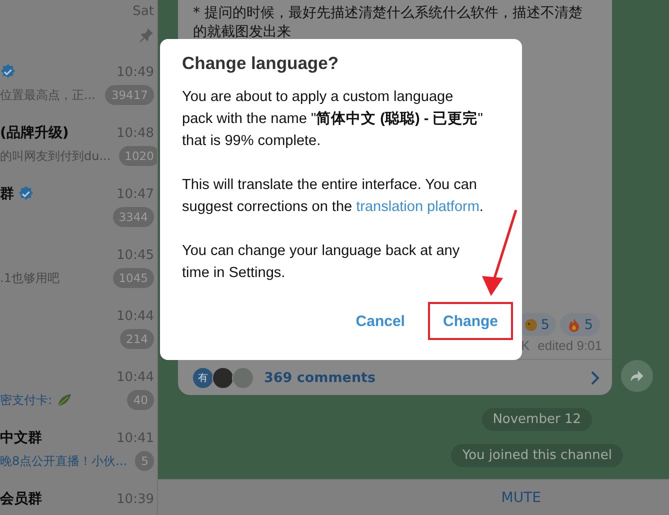 The height and width of the screenshot is (515, 669). I want to click on chat-name: 会员群, so click(21, 499).